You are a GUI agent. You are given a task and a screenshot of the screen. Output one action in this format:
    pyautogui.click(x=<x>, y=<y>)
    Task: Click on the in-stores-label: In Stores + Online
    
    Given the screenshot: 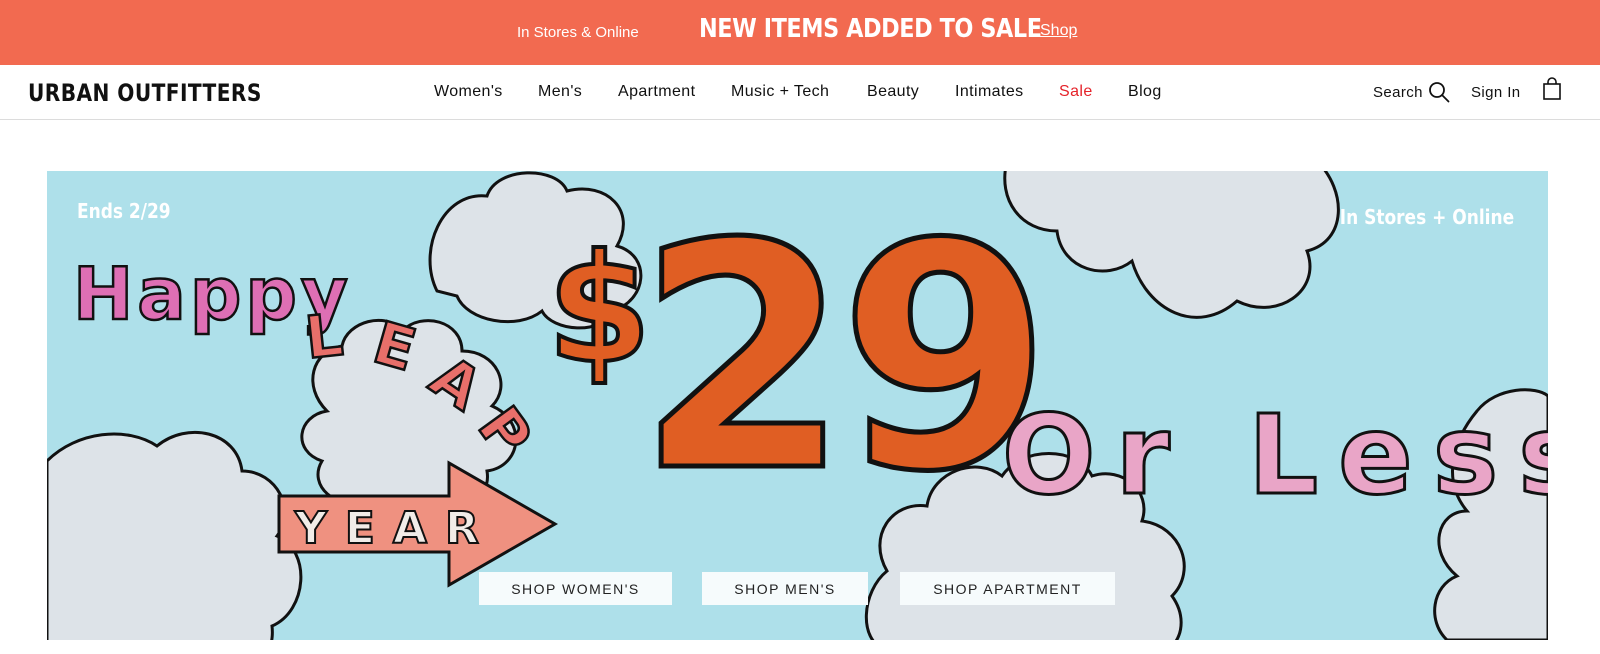 What is the action you would take?
    pyautogui.click(x=1426, y=217)
    